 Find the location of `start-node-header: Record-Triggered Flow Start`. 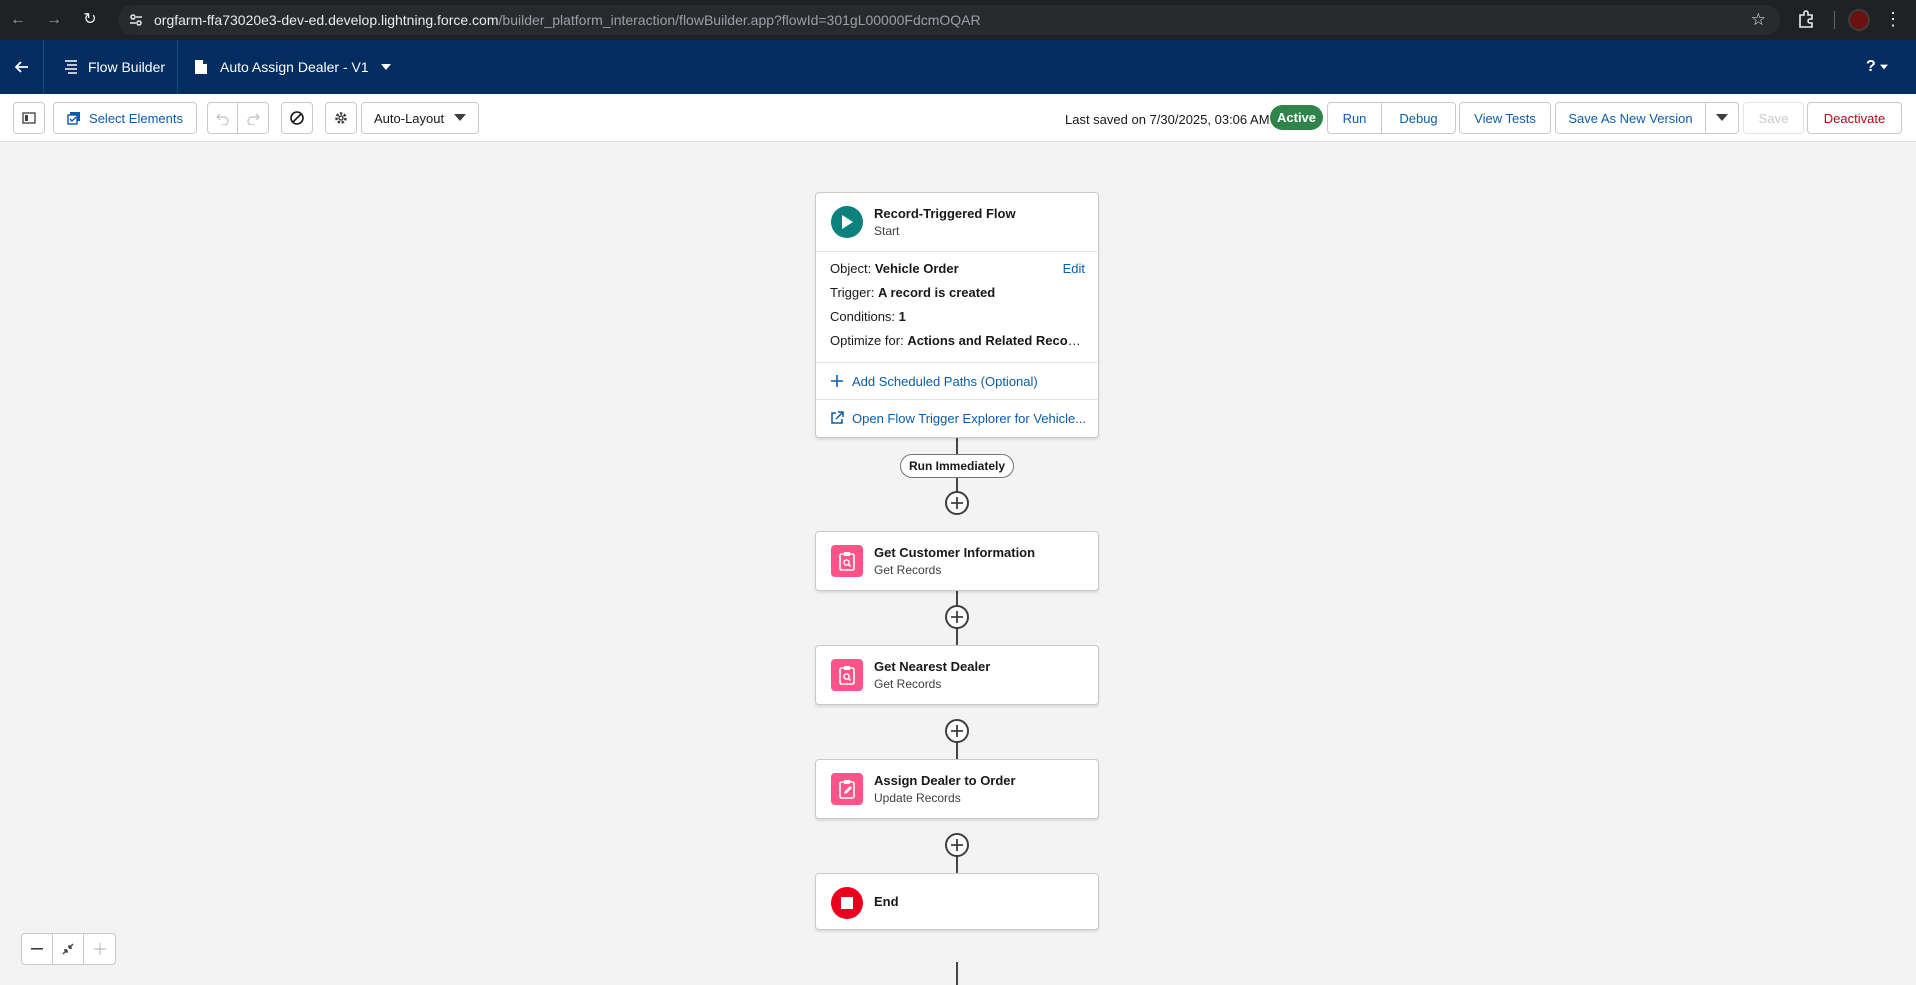

start-node-header: Record-Triggered Flow Start is located at coordinates (957, 222).